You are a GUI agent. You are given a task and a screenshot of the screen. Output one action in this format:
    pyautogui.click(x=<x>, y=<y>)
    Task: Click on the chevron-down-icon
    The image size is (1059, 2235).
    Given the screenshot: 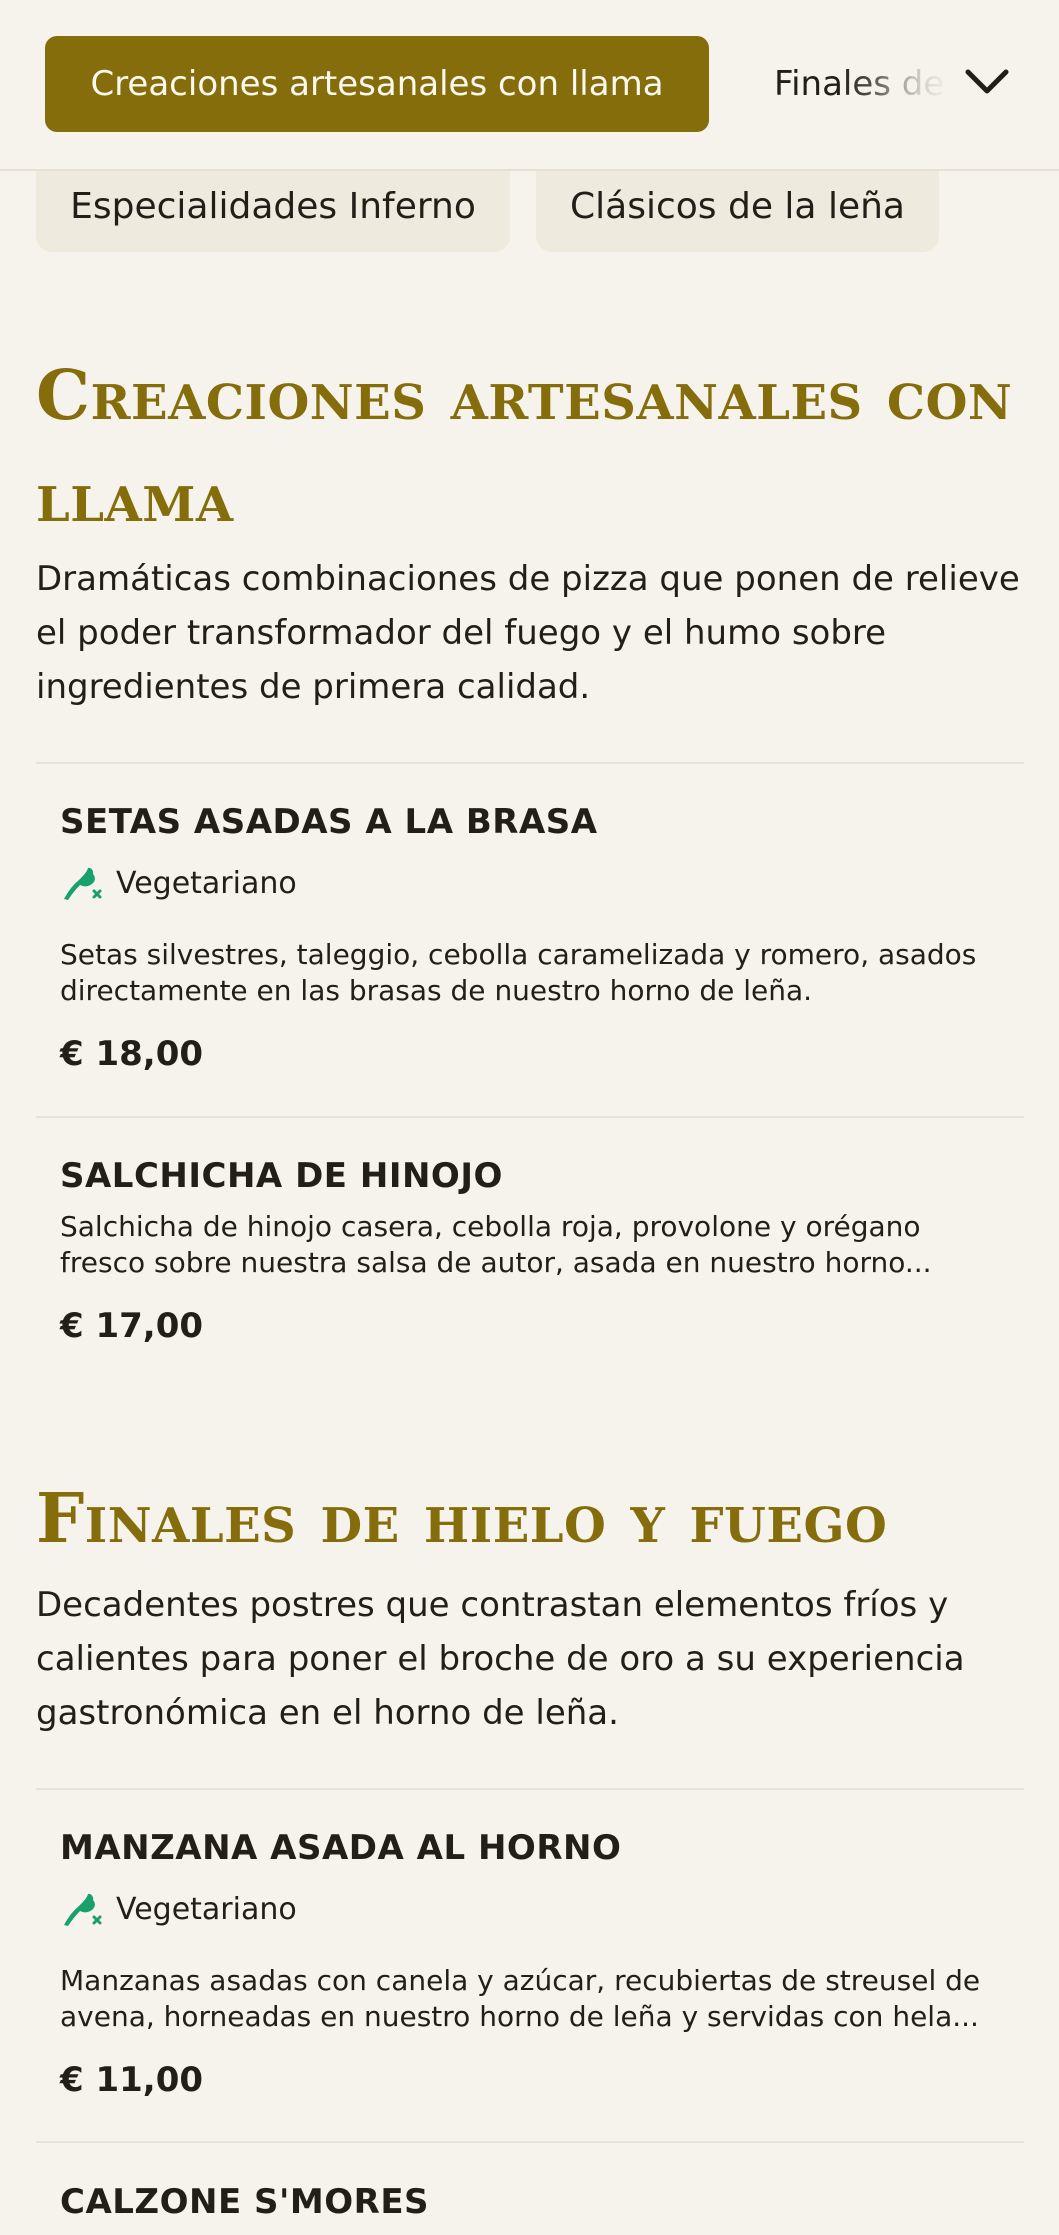 What is the action you would take?
    pyautogui.click(x=987, y=81)
    